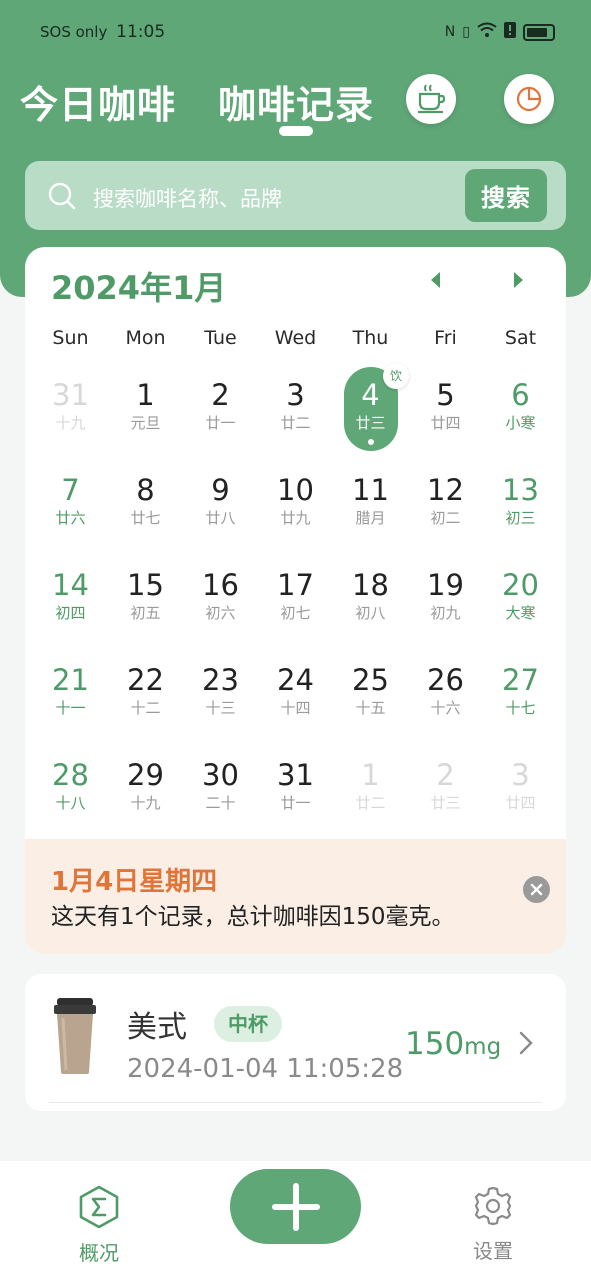  I want to click on day-number: 22, so click(145, 680).